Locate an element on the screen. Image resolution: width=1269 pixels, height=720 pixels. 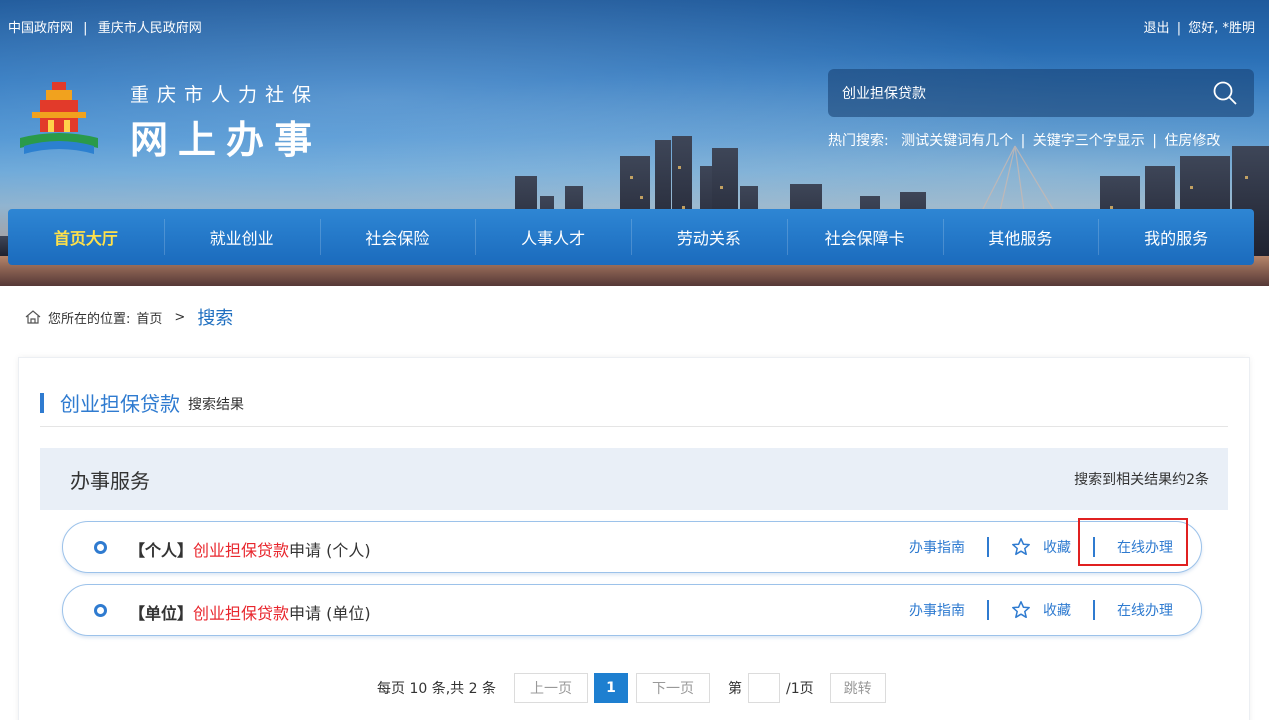
online-apply-link: 在线办理 is located at coordinates (1145, 610).